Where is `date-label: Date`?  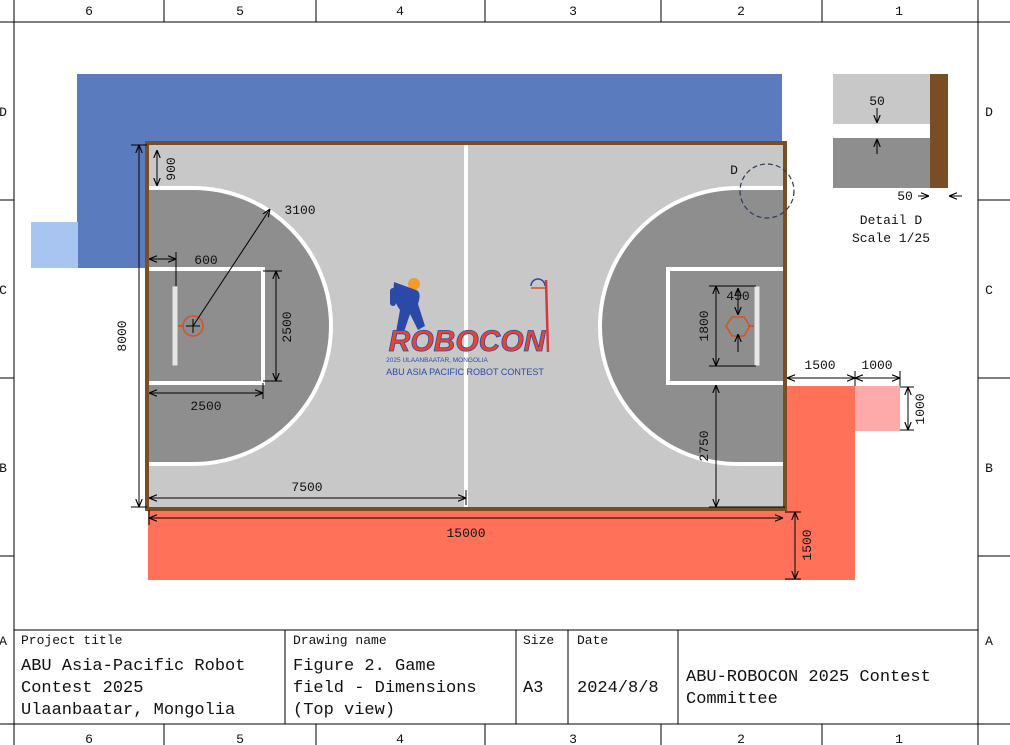
date-label: Date is located at coordinates (592, 640).